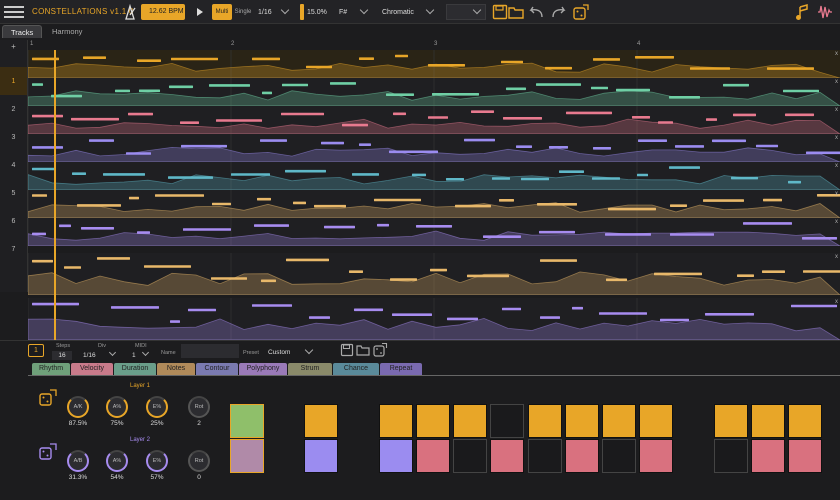 The image size is (840, 500). What do you see at coordinates (13, 81) in the screenshot?
I see `track-number: 1` at bounding box center [13, 81].